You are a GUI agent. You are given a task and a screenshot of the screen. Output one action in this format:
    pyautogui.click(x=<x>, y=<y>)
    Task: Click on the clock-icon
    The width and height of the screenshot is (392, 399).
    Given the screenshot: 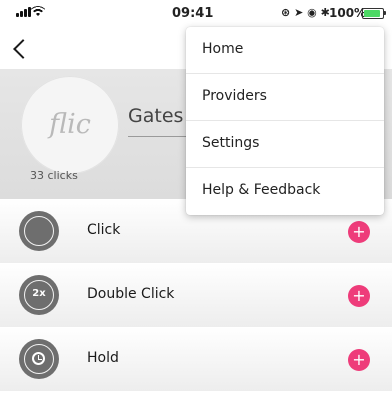 What is the action you would take?
    pyautogui.click(x=39, y=359)
    